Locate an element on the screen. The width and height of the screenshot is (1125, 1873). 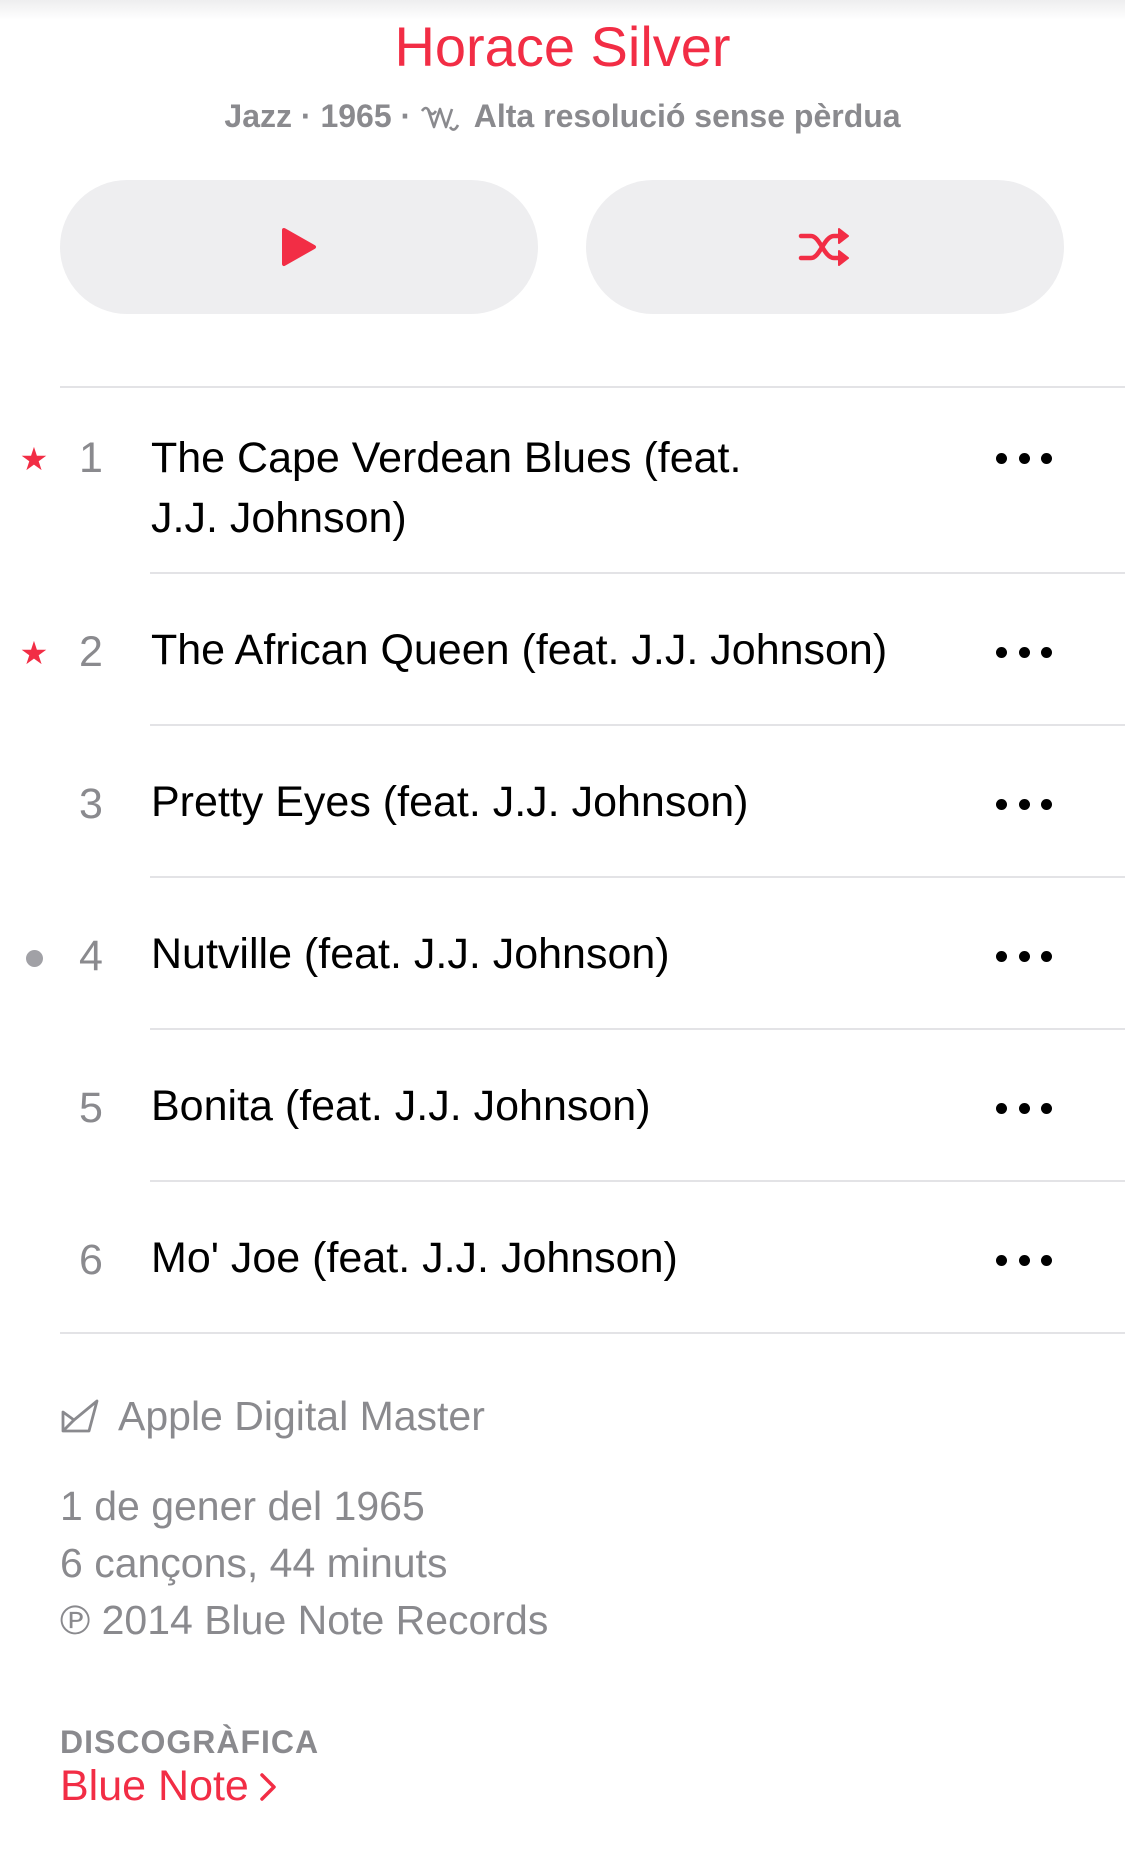
record-label-link: Blue Note is located at coordinates (168, 1786).